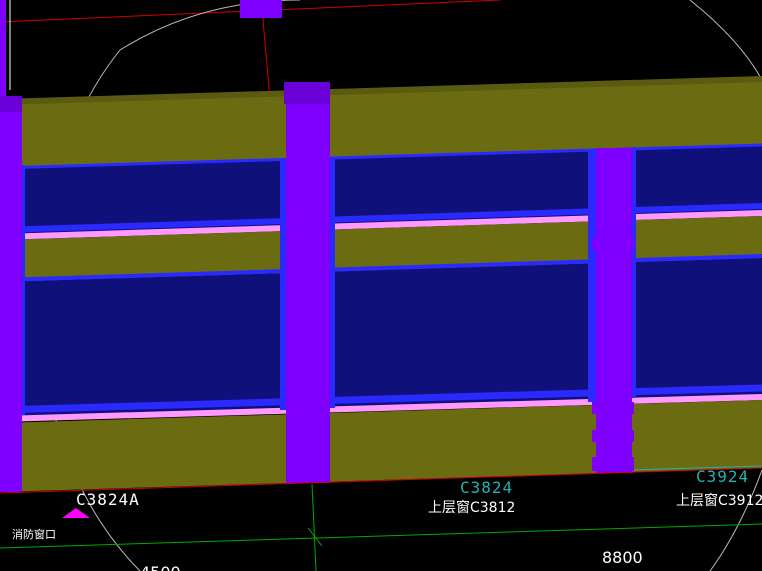  Describe the element at coordinates (614, 310) in the screenshot. I see `column-right` at that location.